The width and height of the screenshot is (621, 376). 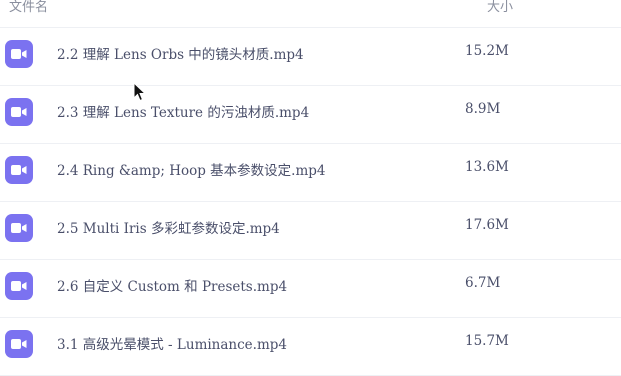 What do you see at coordinates (483, 109) in the screenshot?
I see `file-size: 8.9M` at bounding box center [483, 109].